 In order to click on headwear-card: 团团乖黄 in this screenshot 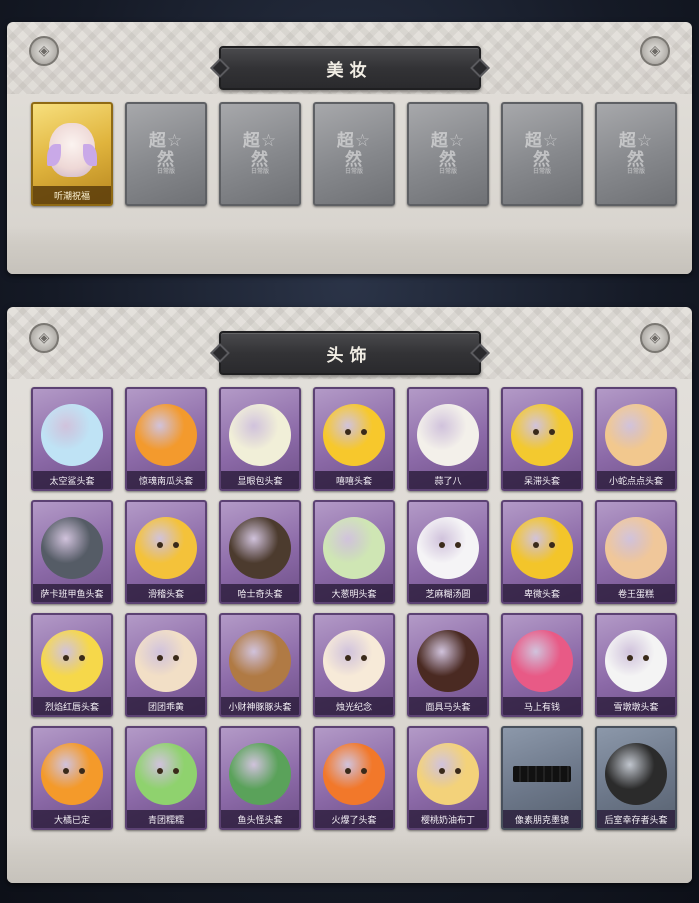, I will do `click(166, 665)`.